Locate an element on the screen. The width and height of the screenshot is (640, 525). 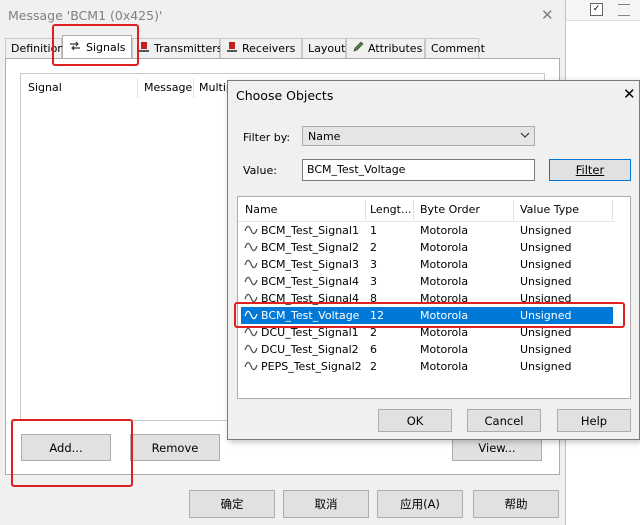
row-name: BCM_Test_Signal2 is located at coordinates (310, 247).